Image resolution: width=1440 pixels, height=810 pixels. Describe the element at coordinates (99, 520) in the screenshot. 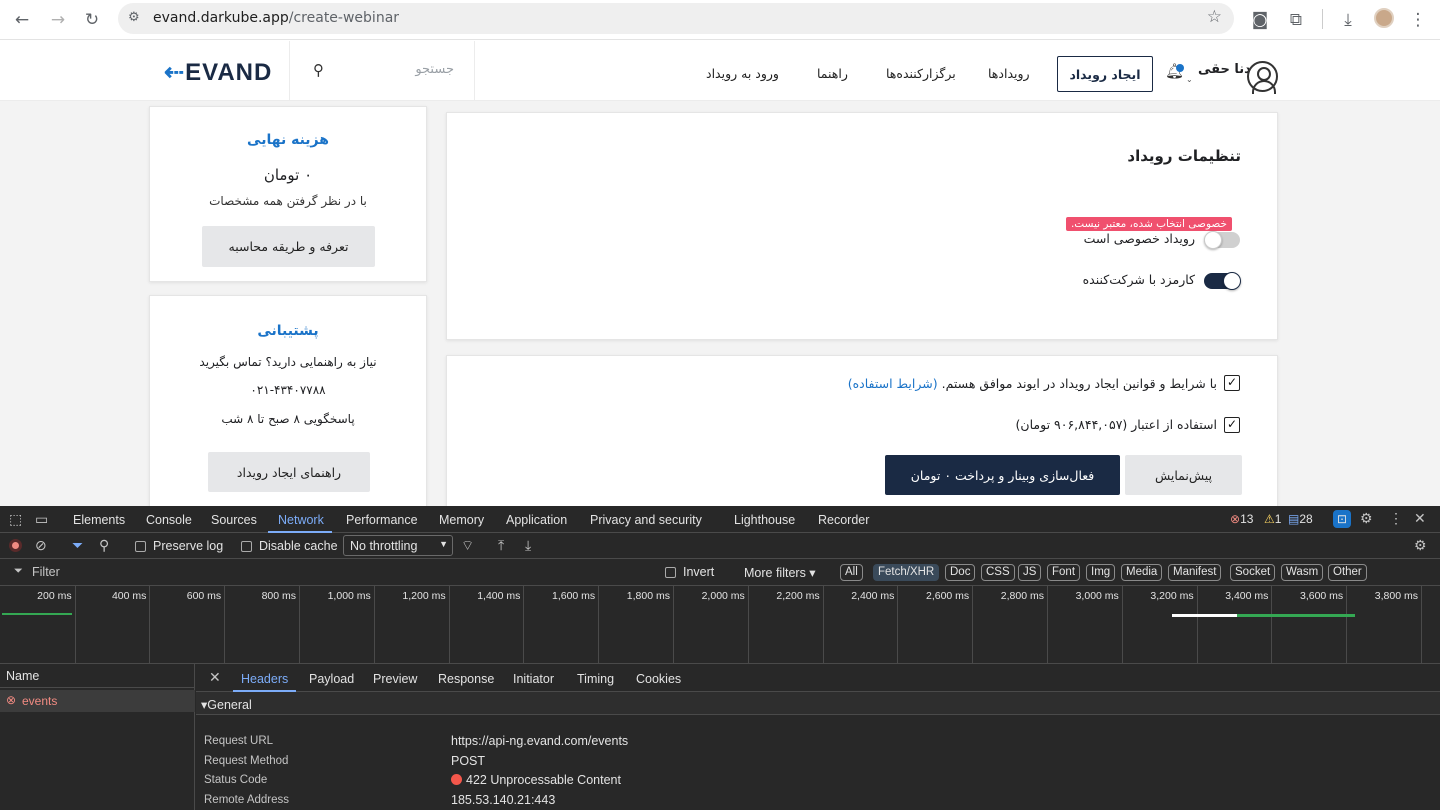

I see `tab-elements: Elements` at that location.